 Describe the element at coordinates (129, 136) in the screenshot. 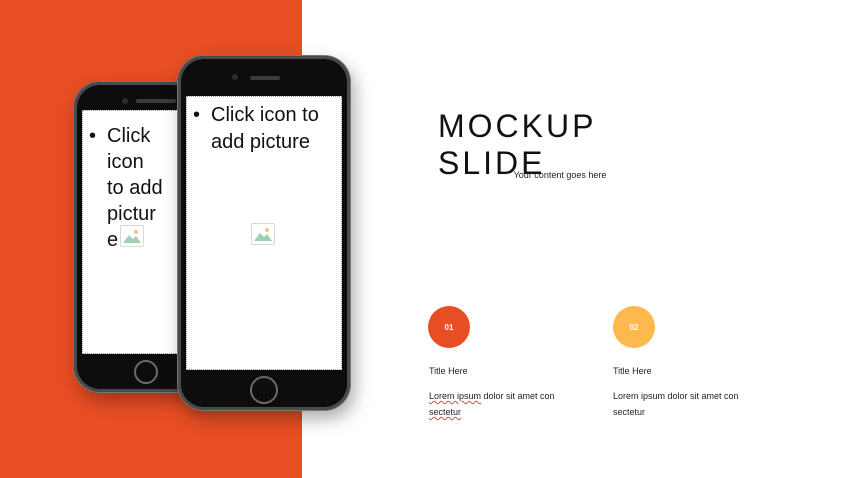

I see `placeholder-line: Click` at that location.